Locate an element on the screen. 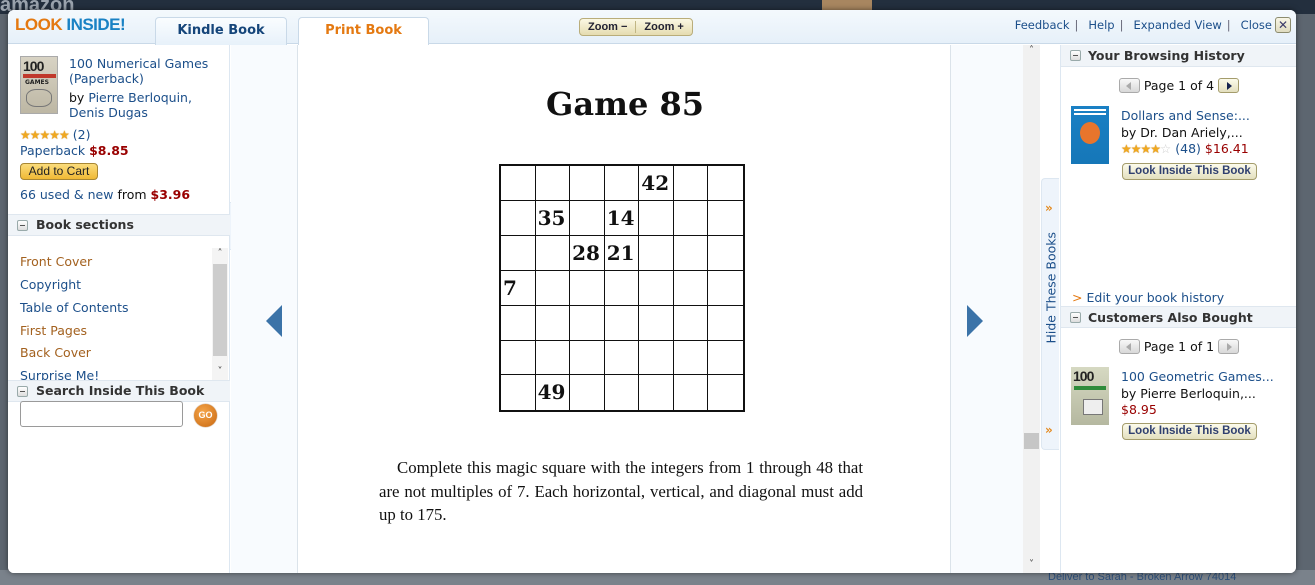  used-new-row: 66 used & new from $3.96 is located at coordinates (105, 194).